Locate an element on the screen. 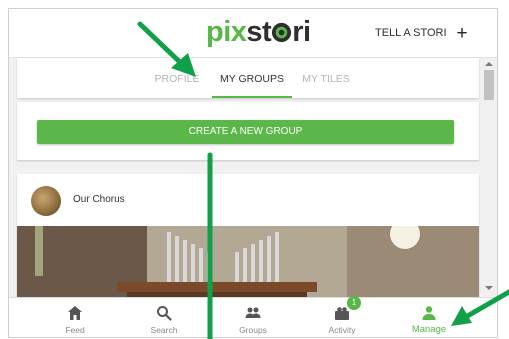 The height and width of the screenshot is (339, 509). create-new-group-button: CREATE A NEW GROUP is located at coordinates (245, 132).